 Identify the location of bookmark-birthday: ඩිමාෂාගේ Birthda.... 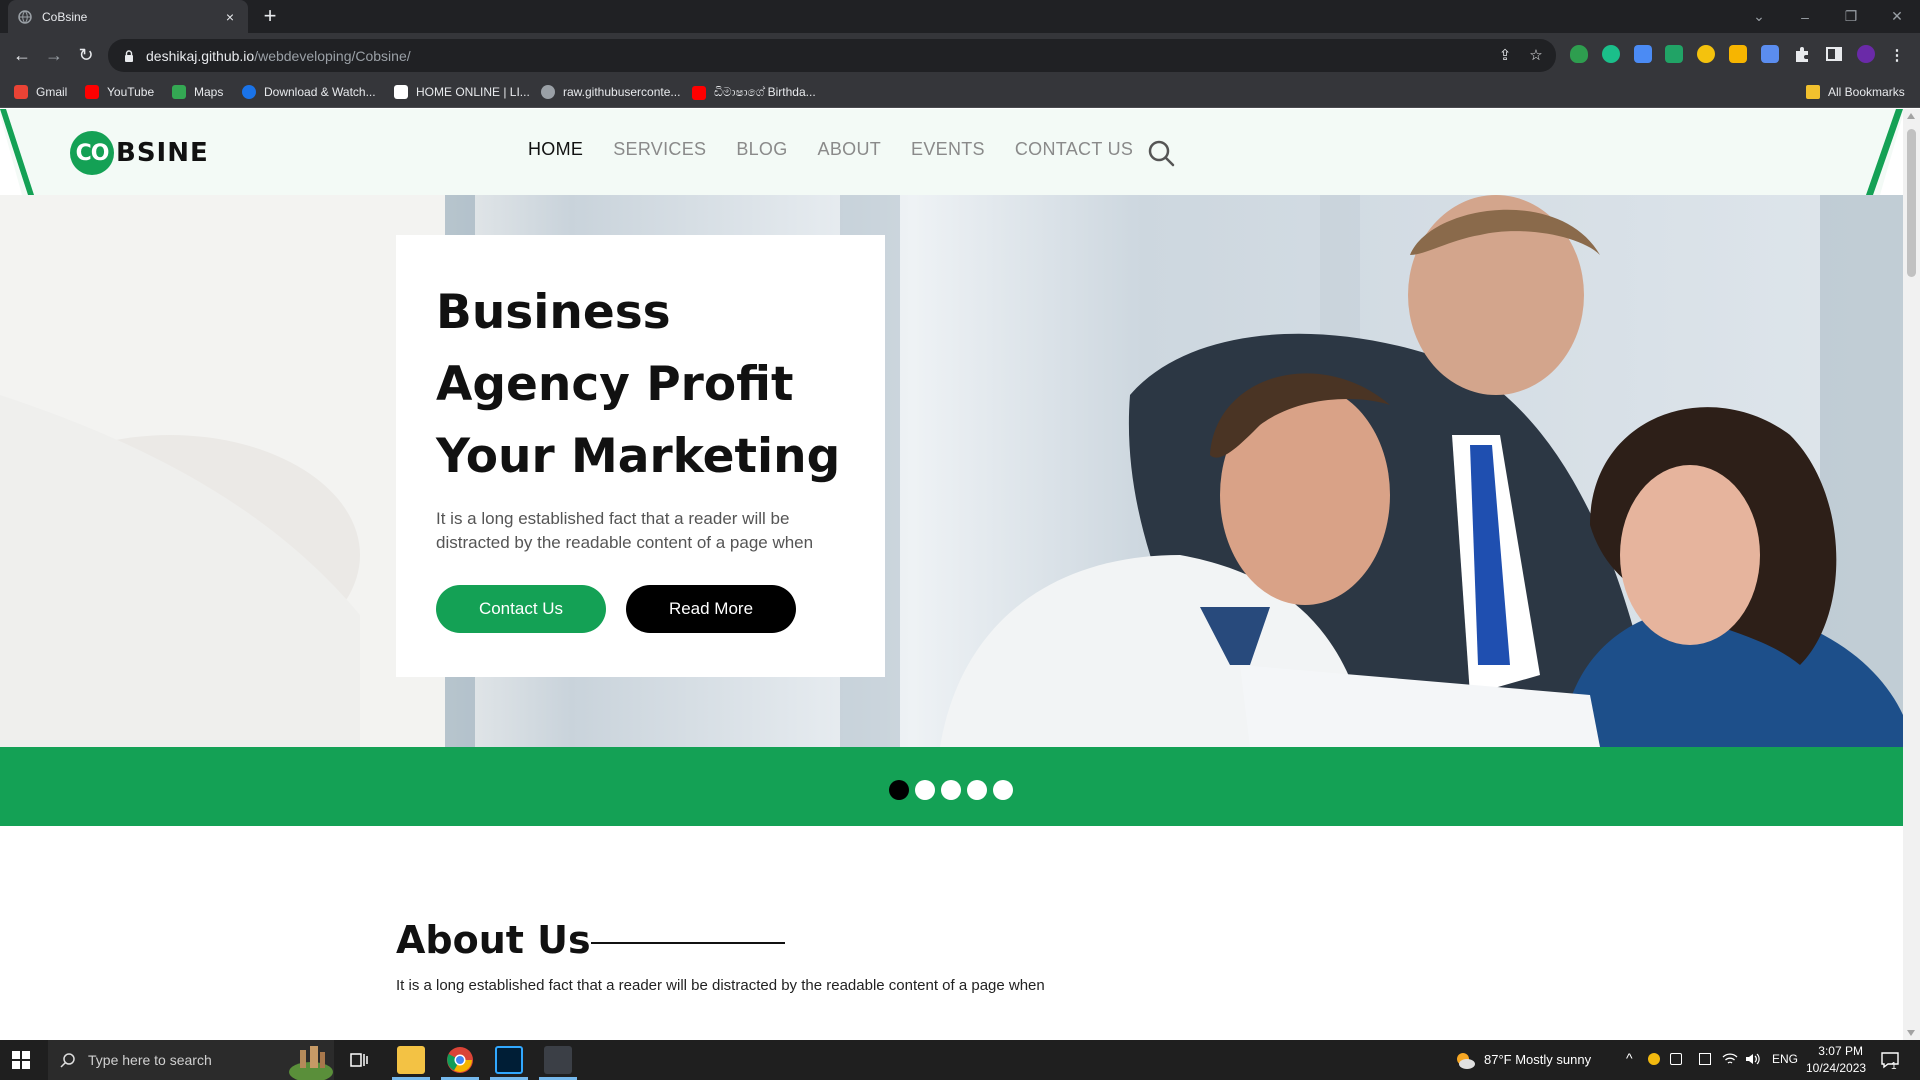
(754, 92).